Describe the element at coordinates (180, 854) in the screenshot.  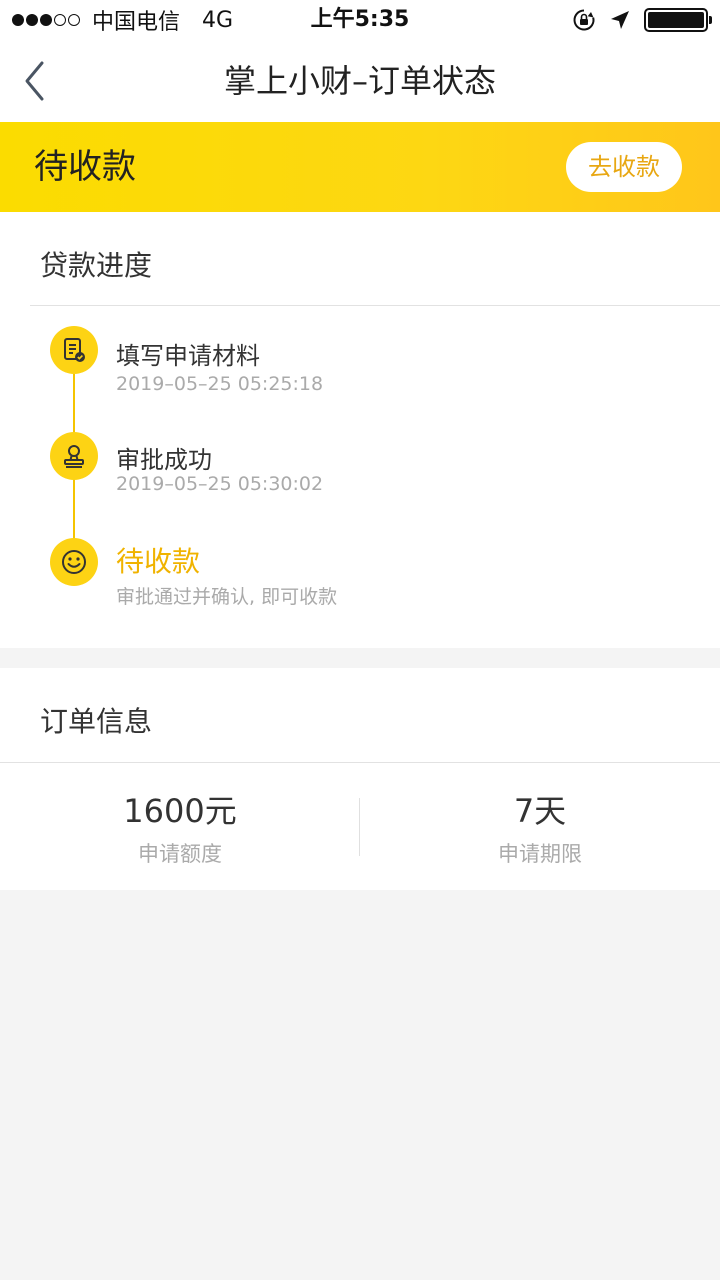
I see `loan-amount-label: 申请额度` at that location.